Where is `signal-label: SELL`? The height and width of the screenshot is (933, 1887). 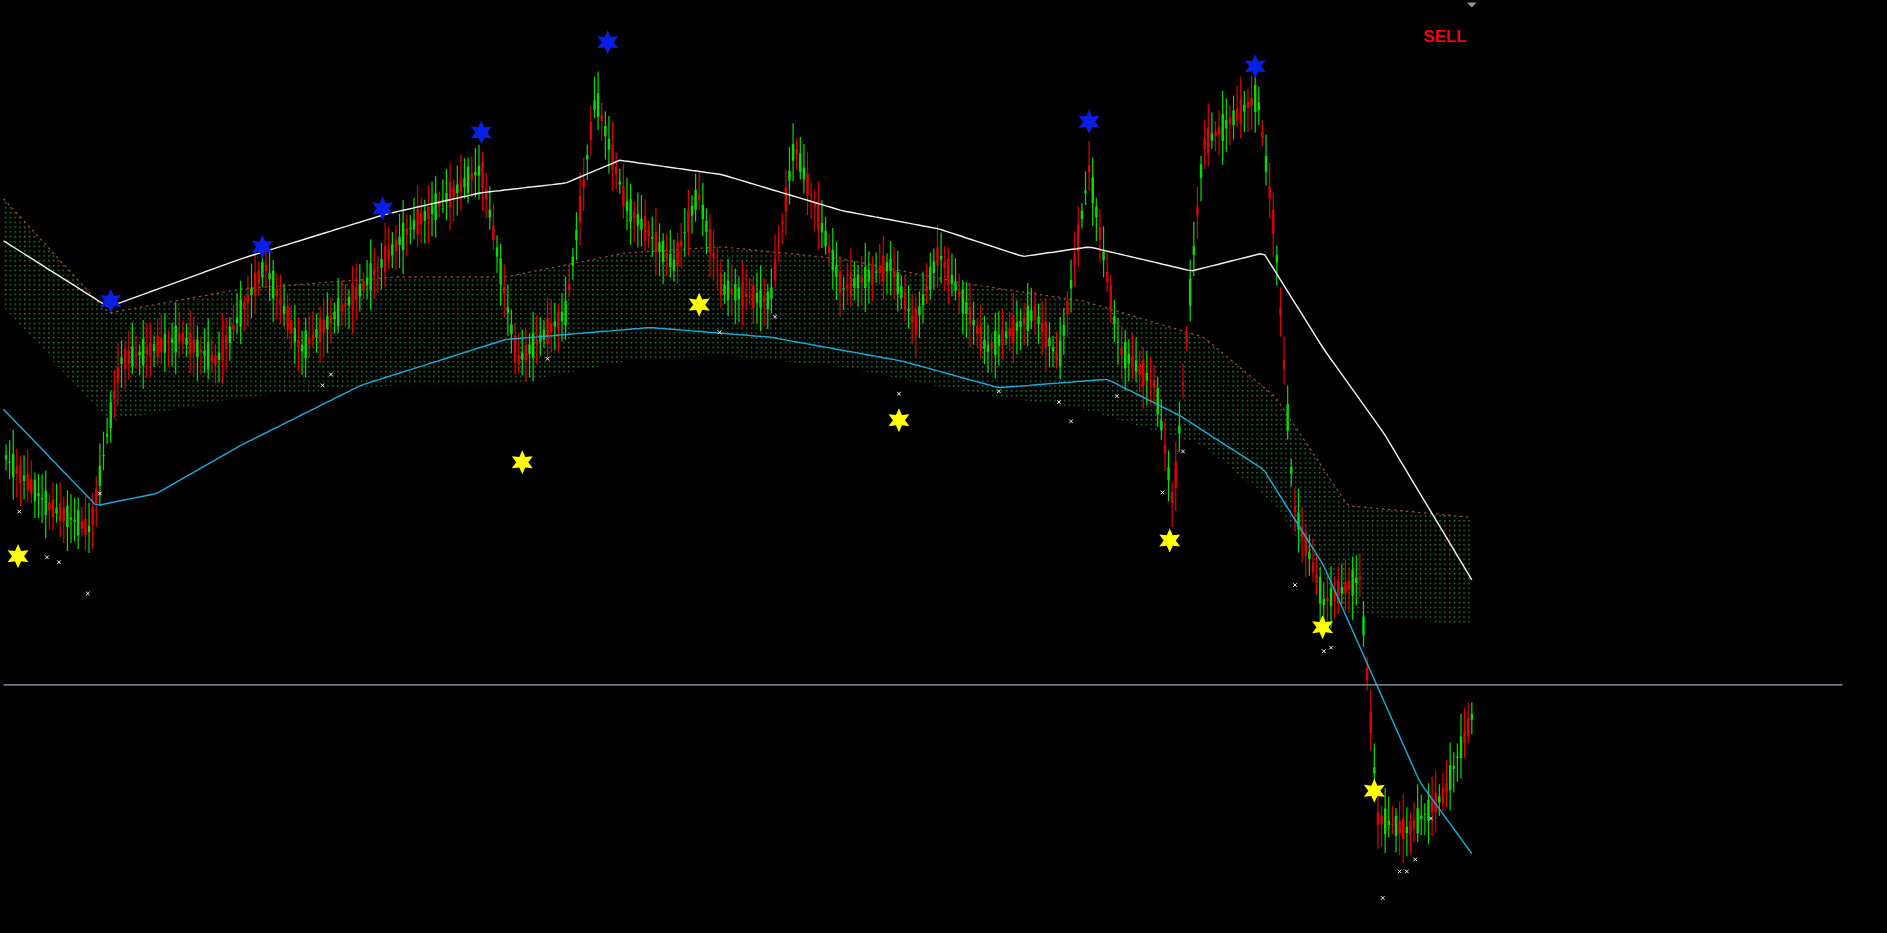
signal-label: SELL is located at coordinates (1445, 37).